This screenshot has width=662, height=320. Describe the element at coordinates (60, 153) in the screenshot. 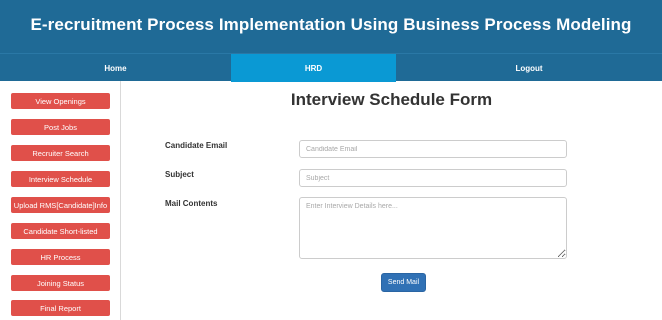

I see `sidebar-item-recruiter-search: Recruiter Search` at that location.